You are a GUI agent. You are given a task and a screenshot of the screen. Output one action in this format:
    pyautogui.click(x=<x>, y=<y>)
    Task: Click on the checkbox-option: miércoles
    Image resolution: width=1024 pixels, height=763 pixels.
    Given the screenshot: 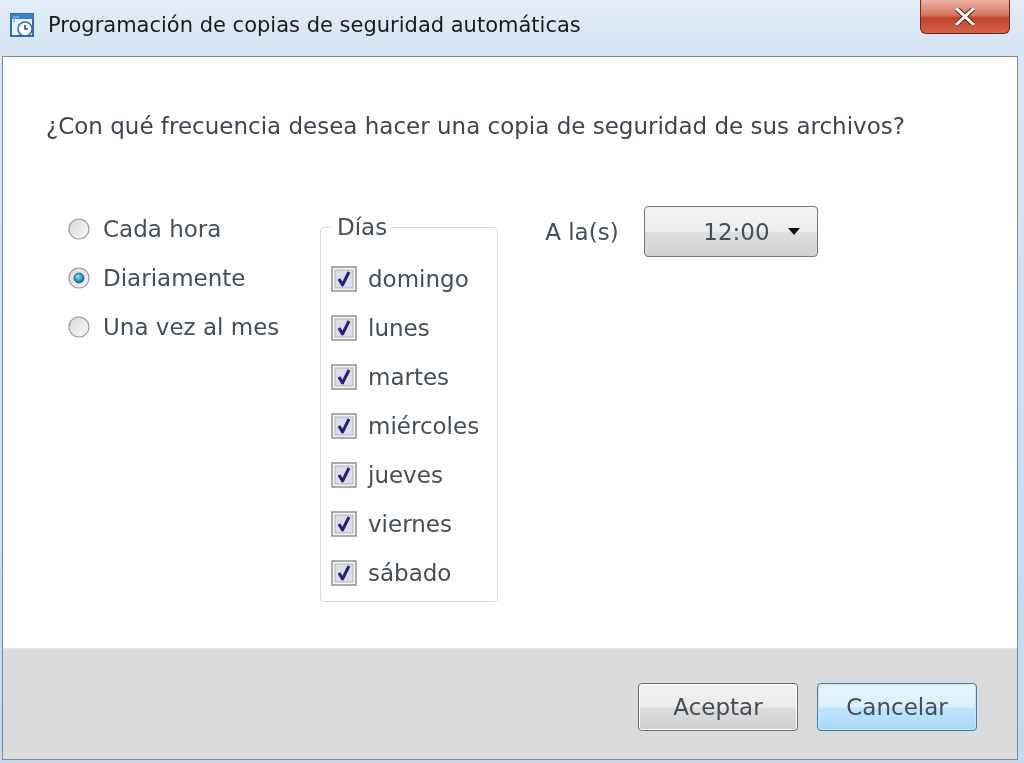 What is the action you would take?
    pyautogui.click(x=405, y=425)
    